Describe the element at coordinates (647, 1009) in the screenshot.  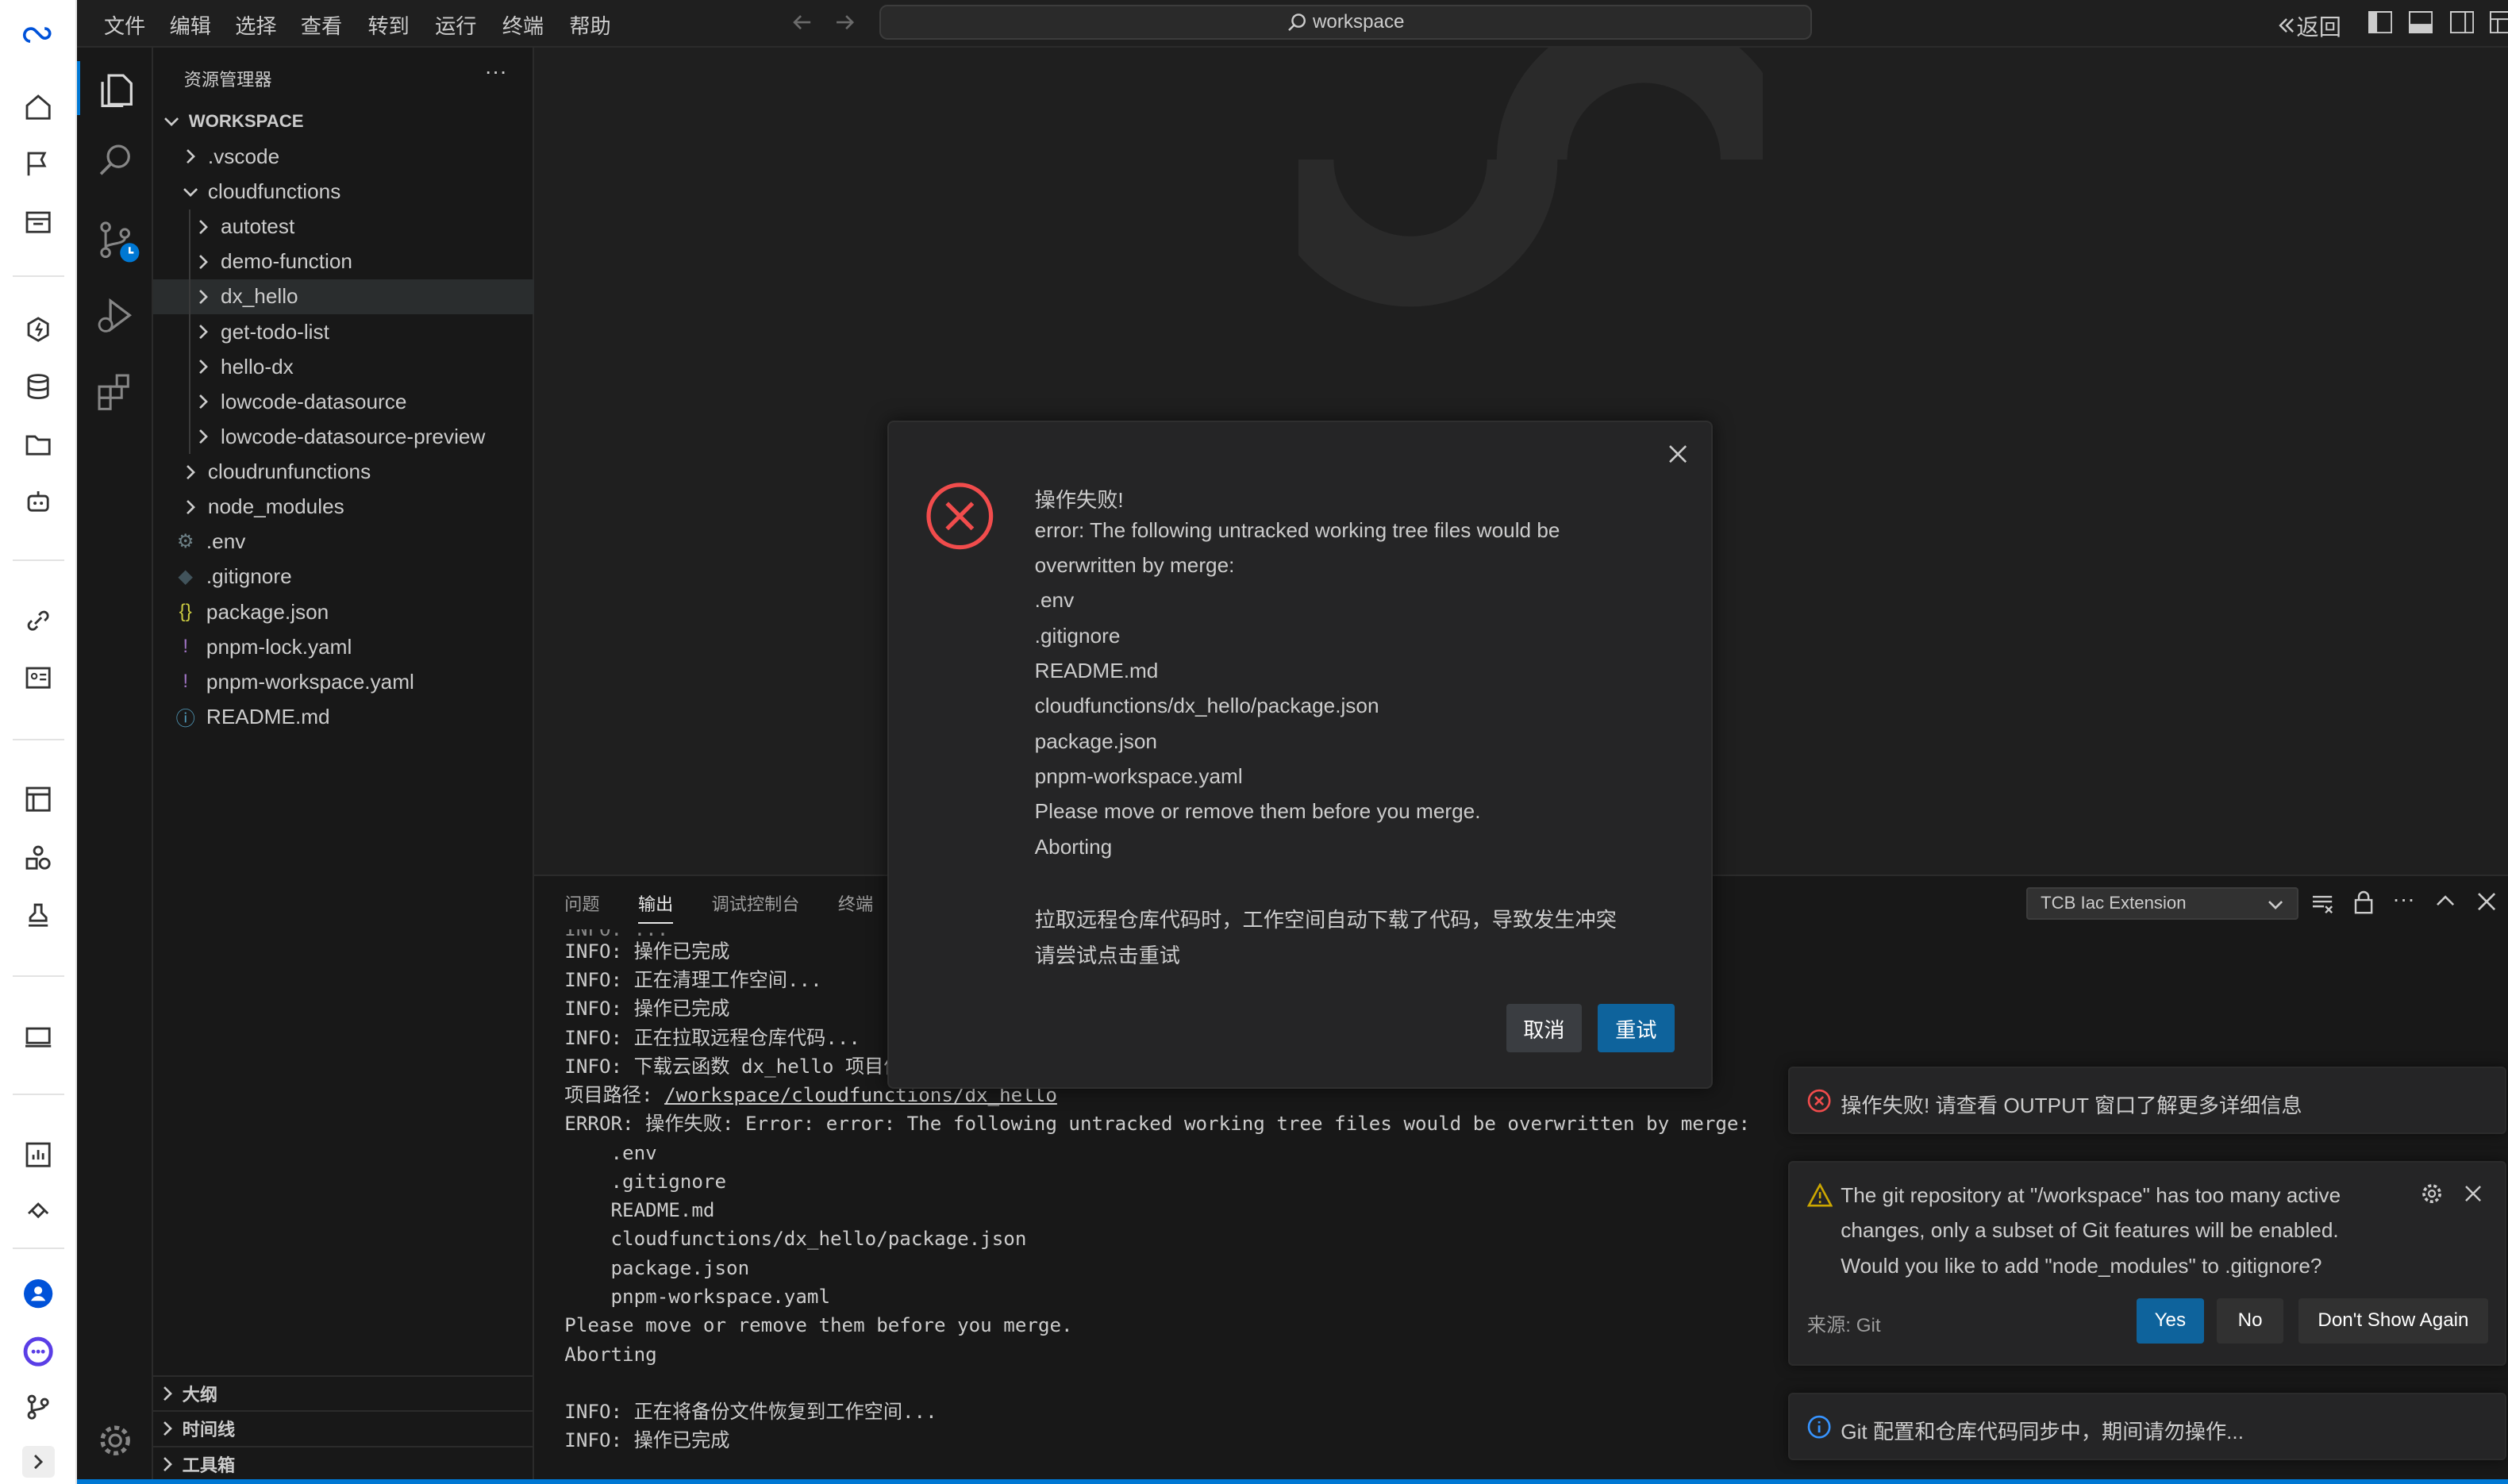
I see `output-line: INFO: 操作已完成` at that location.